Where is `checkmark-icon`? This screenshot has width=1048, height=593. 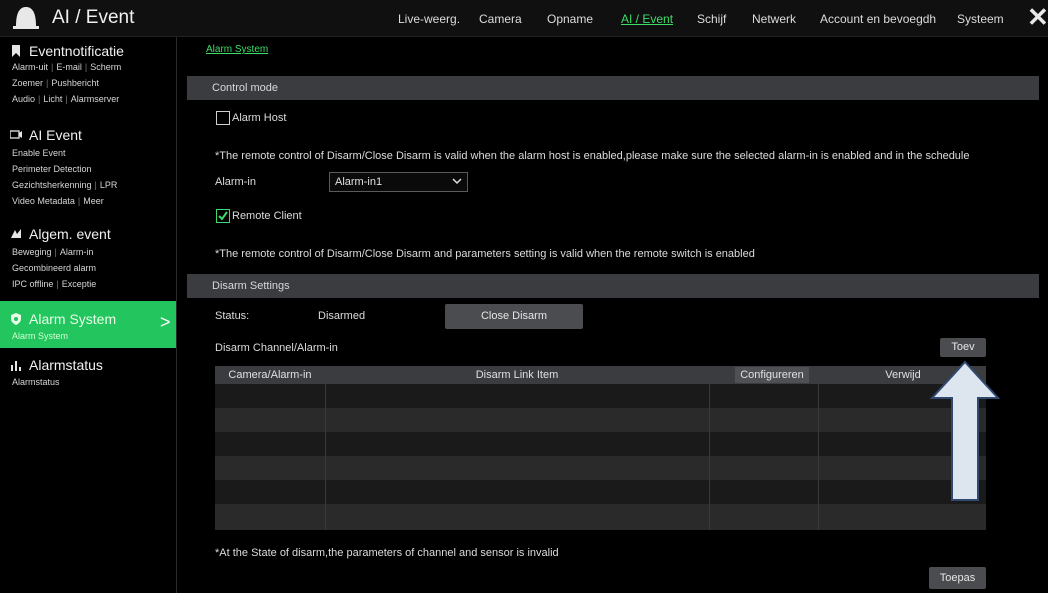
checkmark-icon is located at coordinates (223, 216).